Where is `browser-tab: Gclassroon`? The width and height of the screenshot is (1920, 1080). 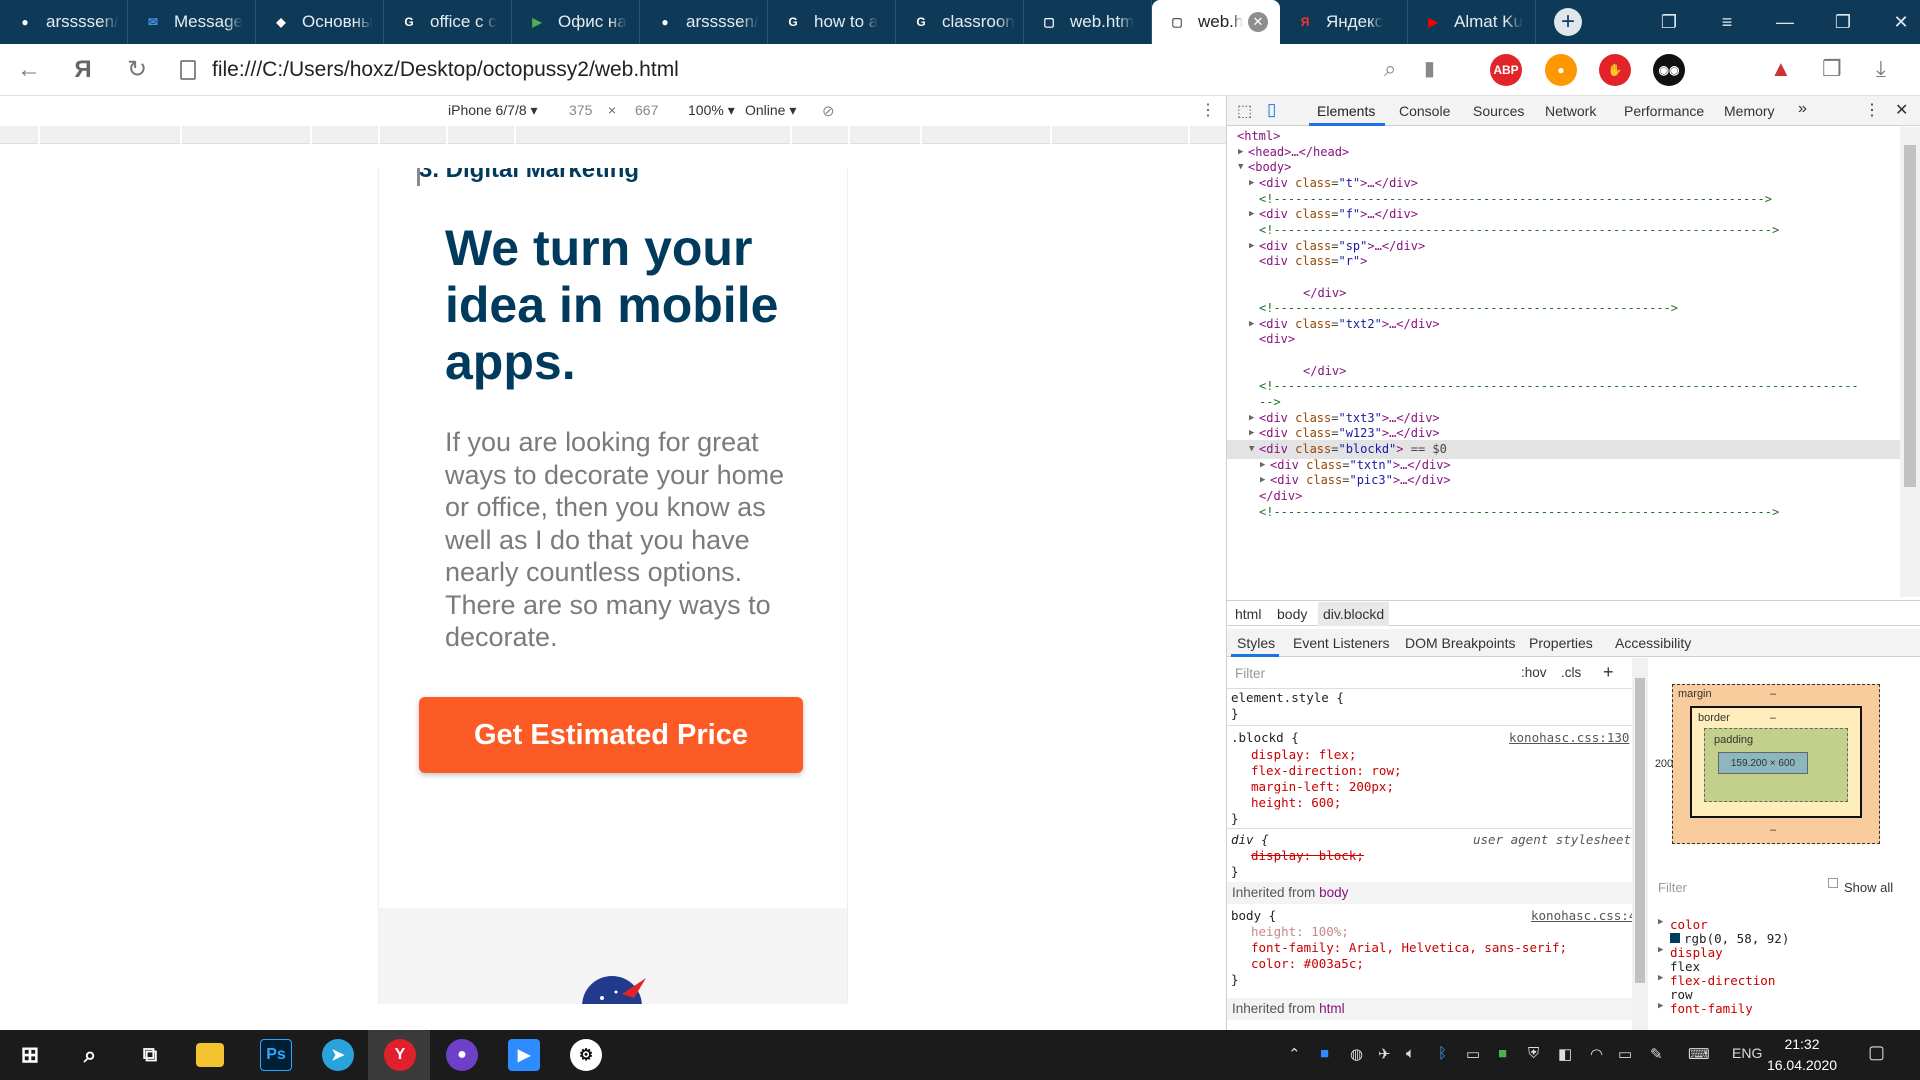
browser-tab: Gclassroon is located at coordinates (960, 22).